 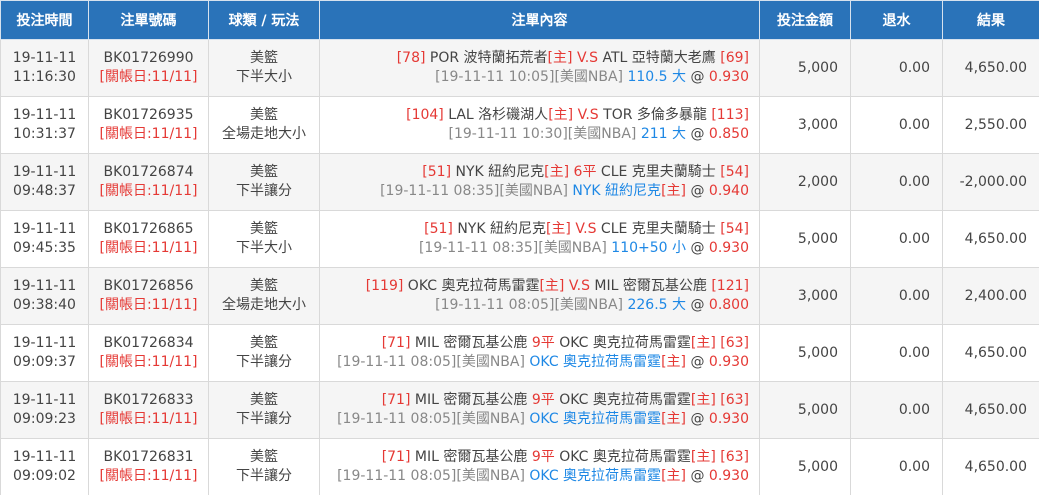 What do you see at coordinates (658, 229) in the screenshot?
I see `team-away: CLE 克里夫蘭騎士` at bounding box center [658, 229].